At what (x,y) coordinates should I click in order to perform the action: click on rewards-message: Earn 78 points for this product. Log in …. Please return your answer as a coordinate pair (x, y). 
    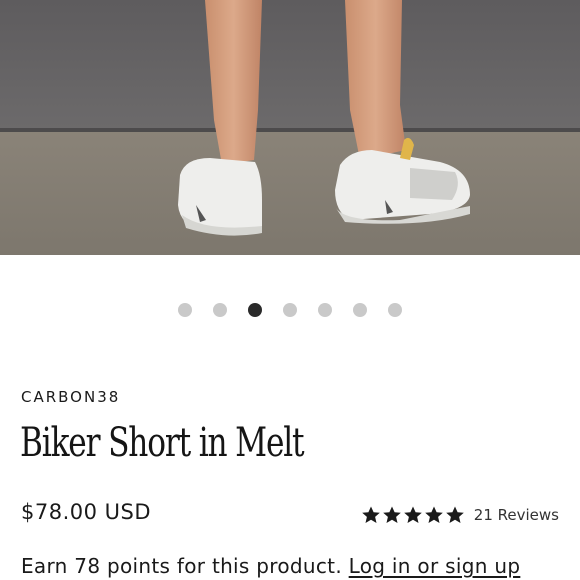
    Looking at the image, I should click on (270, 566).